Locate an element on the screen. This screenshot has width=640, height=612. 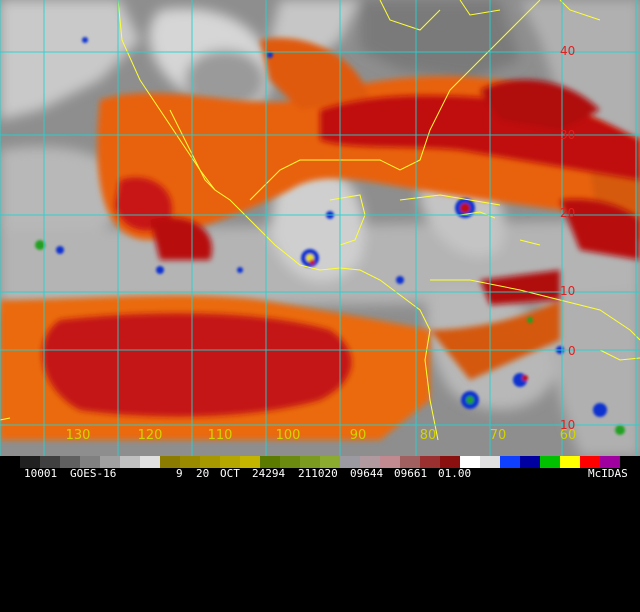
mcidas-brand: McIDAS is located at coordinates (608, 473).